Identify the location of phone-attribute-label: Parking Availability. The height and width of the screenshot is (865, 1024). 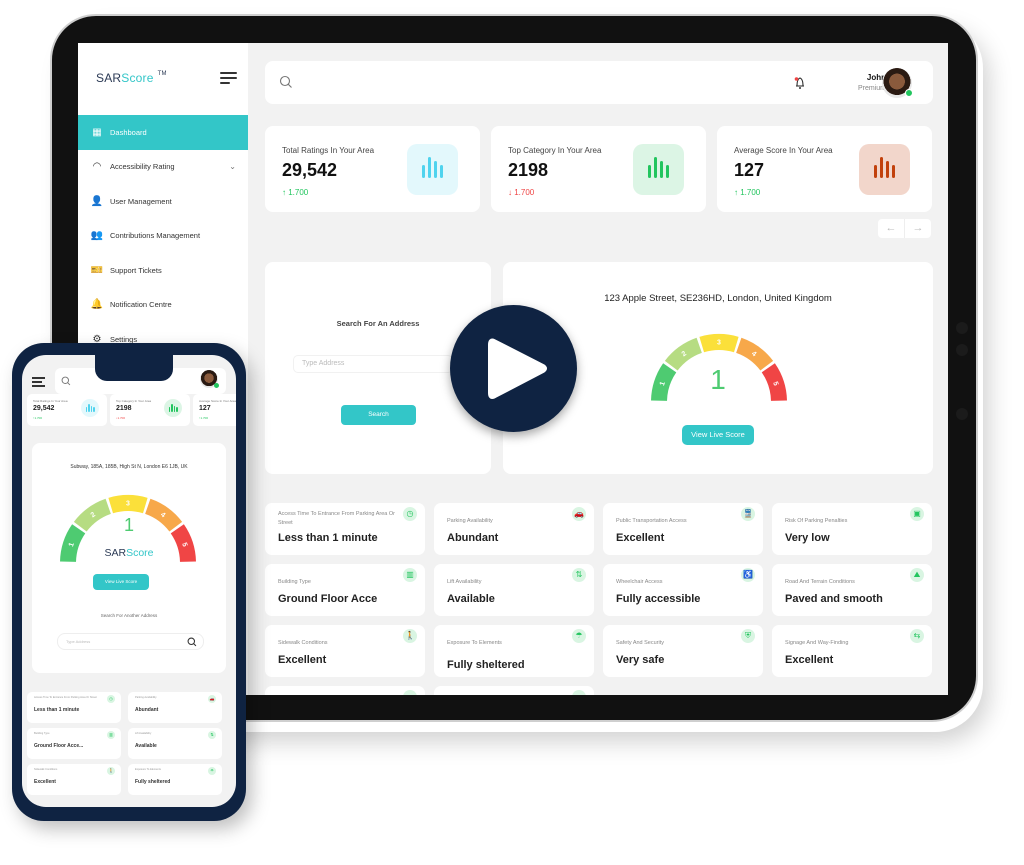
(146, 697).